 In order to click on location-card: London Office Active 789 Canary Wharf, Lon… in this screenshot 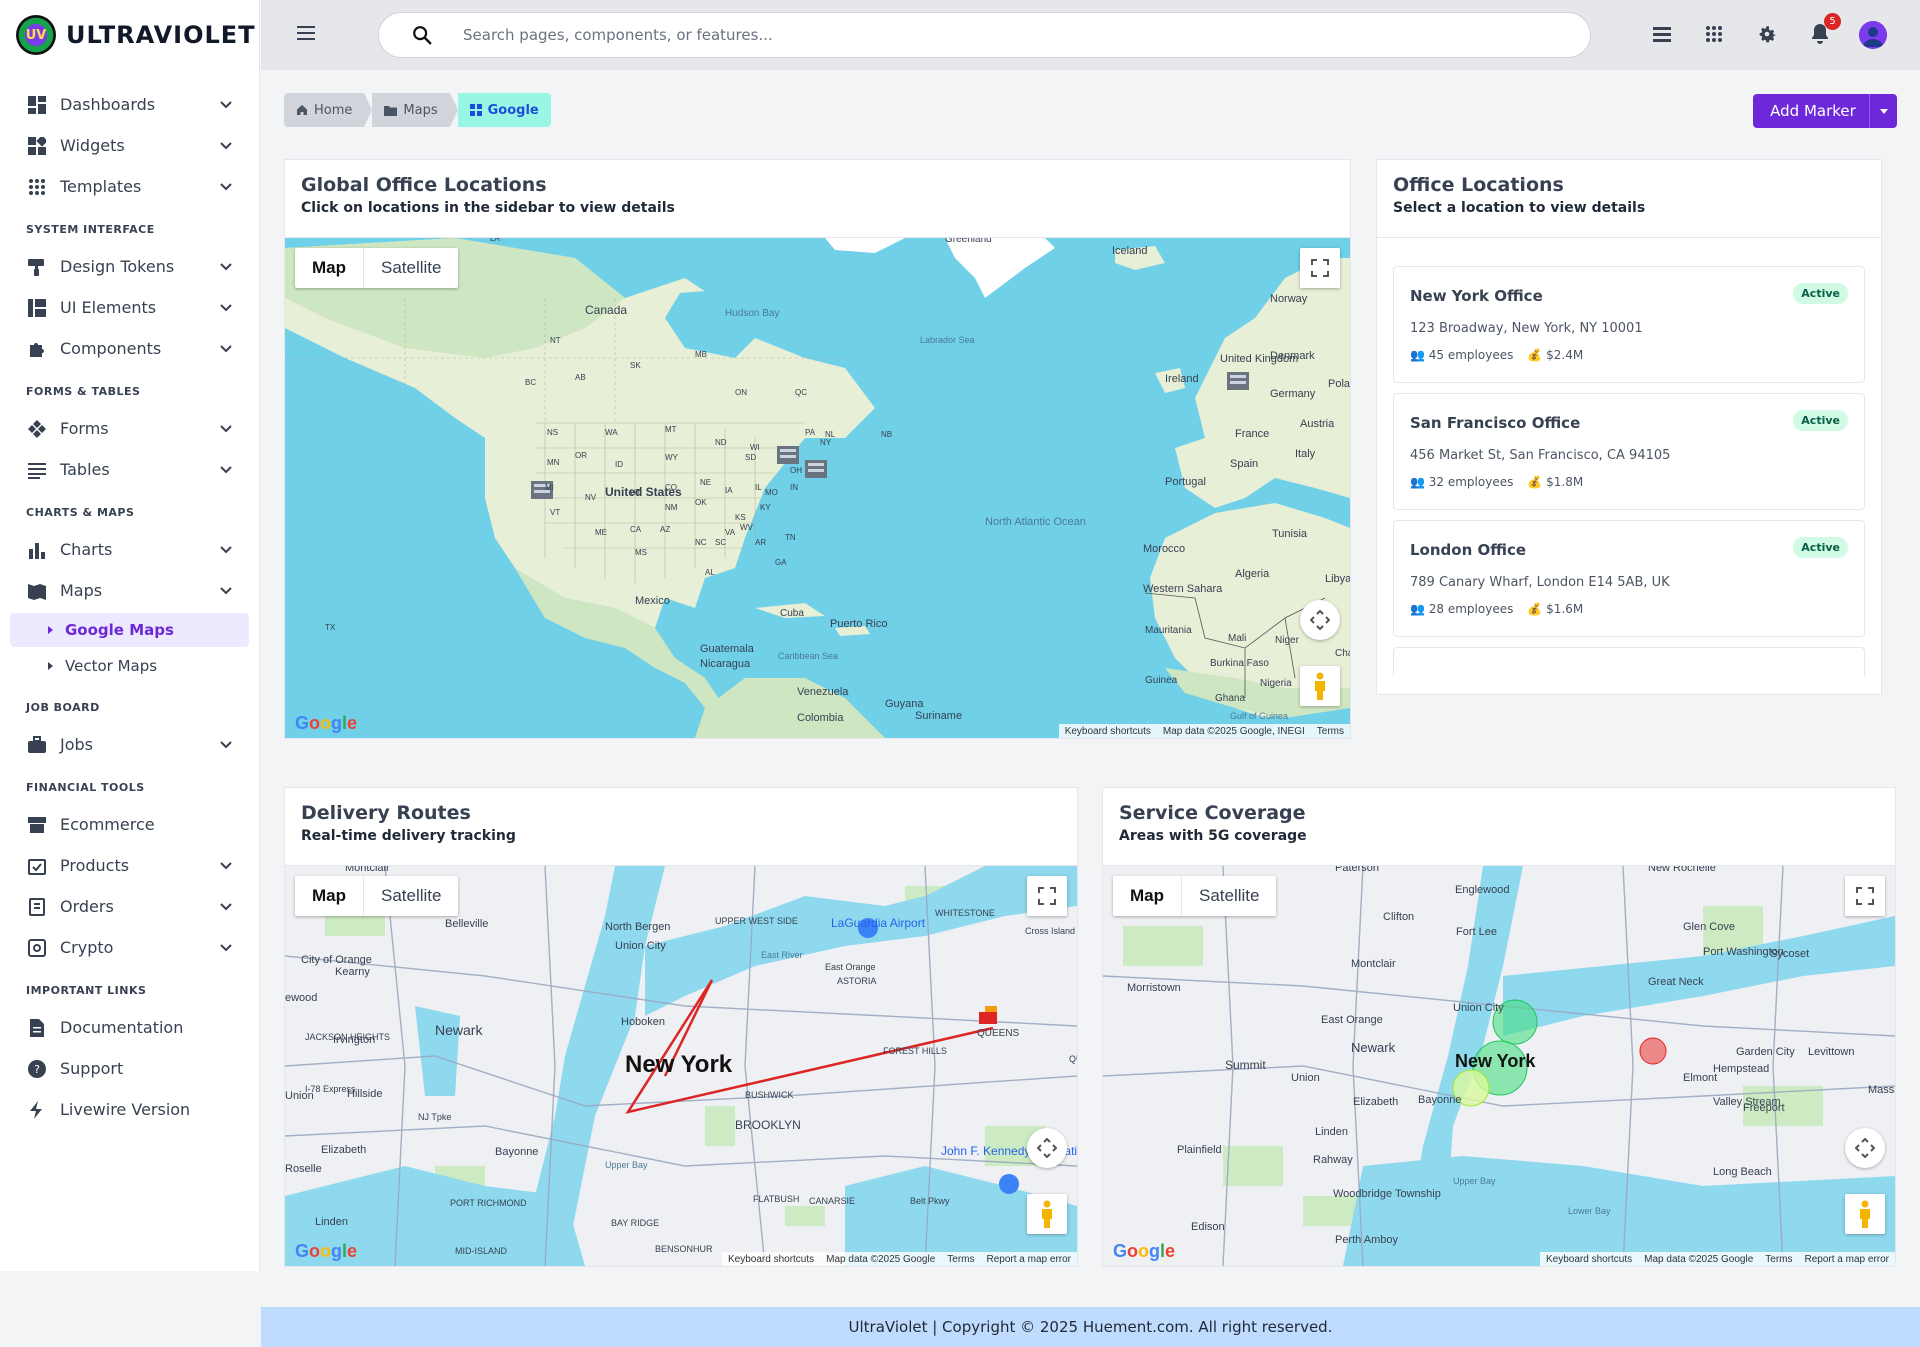, I will do `click(1629, 578)`.